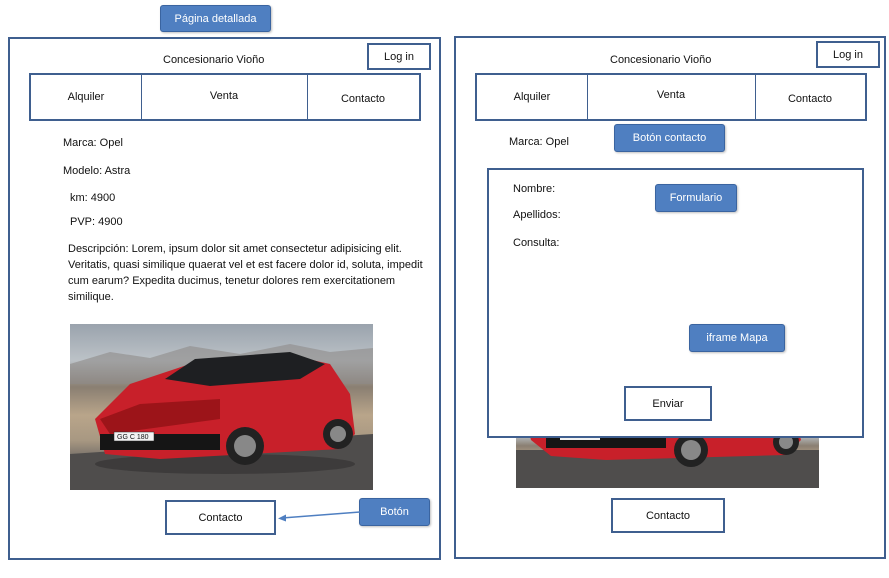 This screenshot has width=889, height=578. What do you see at coordinates (215, 18) in the screenshot?
I see `annotation-detailed-page: Página detallada` at bounding box center [215, 18].